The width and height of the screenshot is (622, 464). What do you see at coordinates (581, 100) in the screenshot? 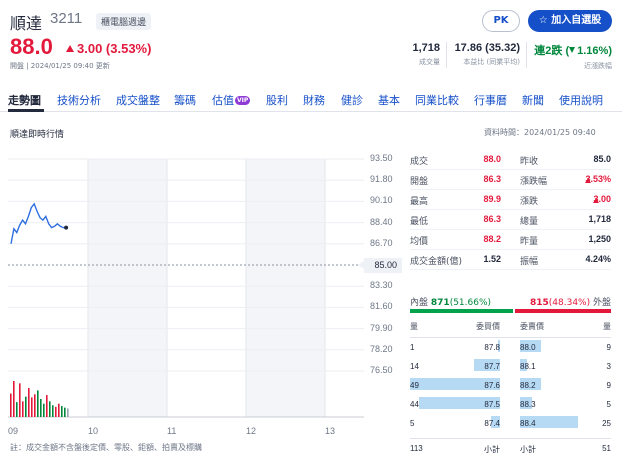
I see `tab-help: 使用說明` at bounding box center [581, 100].